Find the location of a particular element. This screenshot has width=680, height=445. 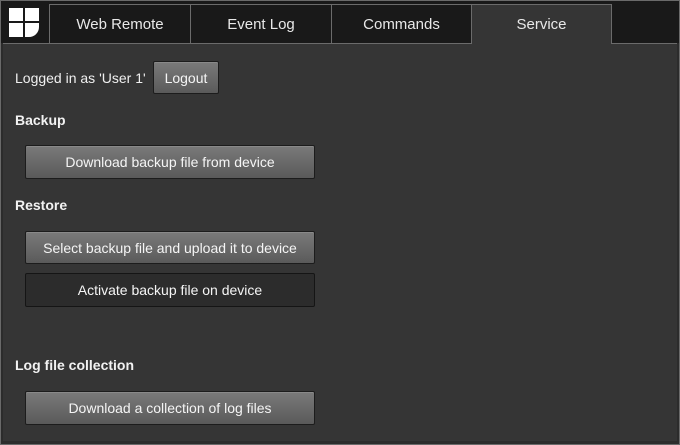

tab-label: Commands is located at coordinates (401, 24).